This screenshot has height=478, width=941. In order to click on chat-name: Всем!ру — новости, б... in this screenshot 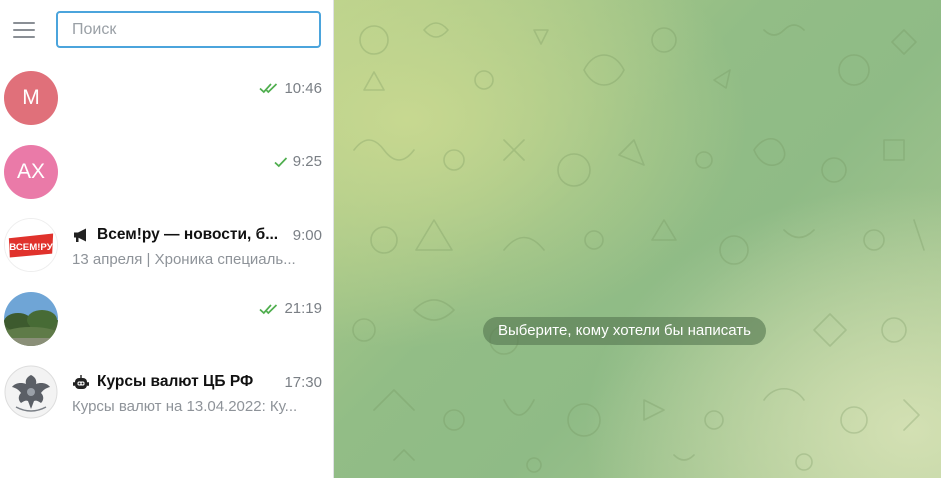, I will do `click(188, 234)`.